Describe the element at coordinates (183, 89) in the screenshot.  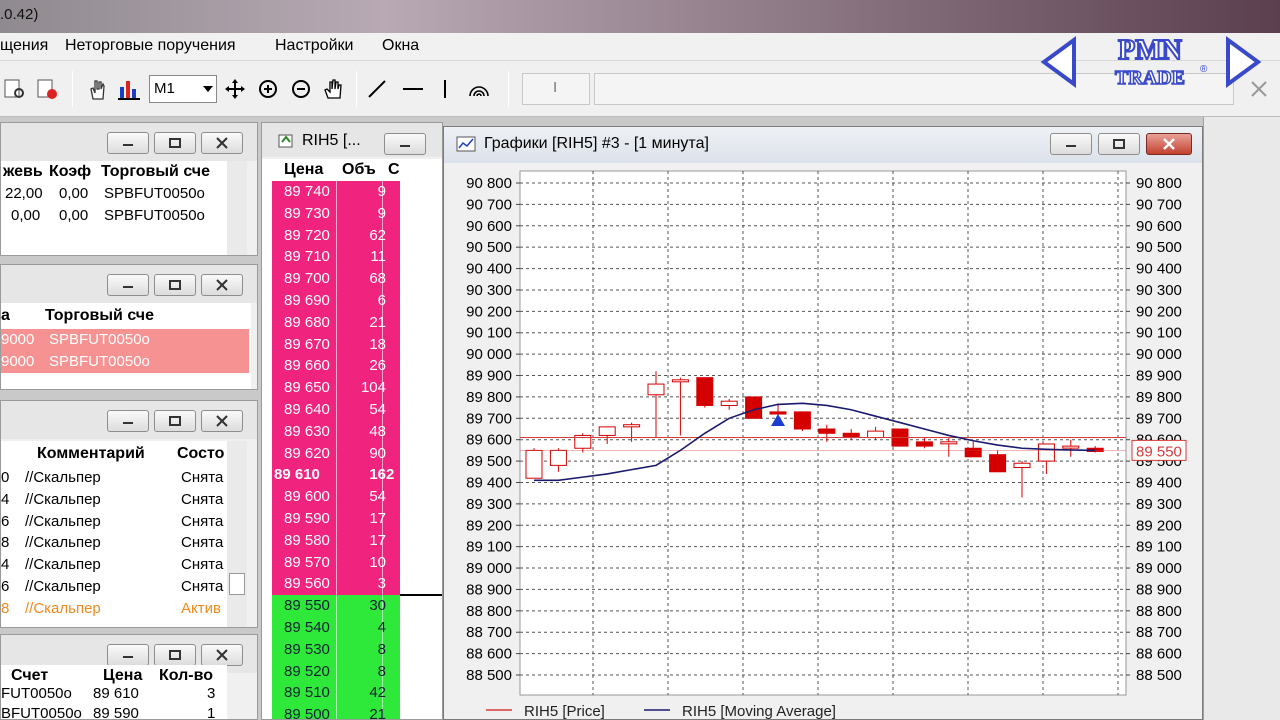
I see `timeframe-select: M1` at that location.